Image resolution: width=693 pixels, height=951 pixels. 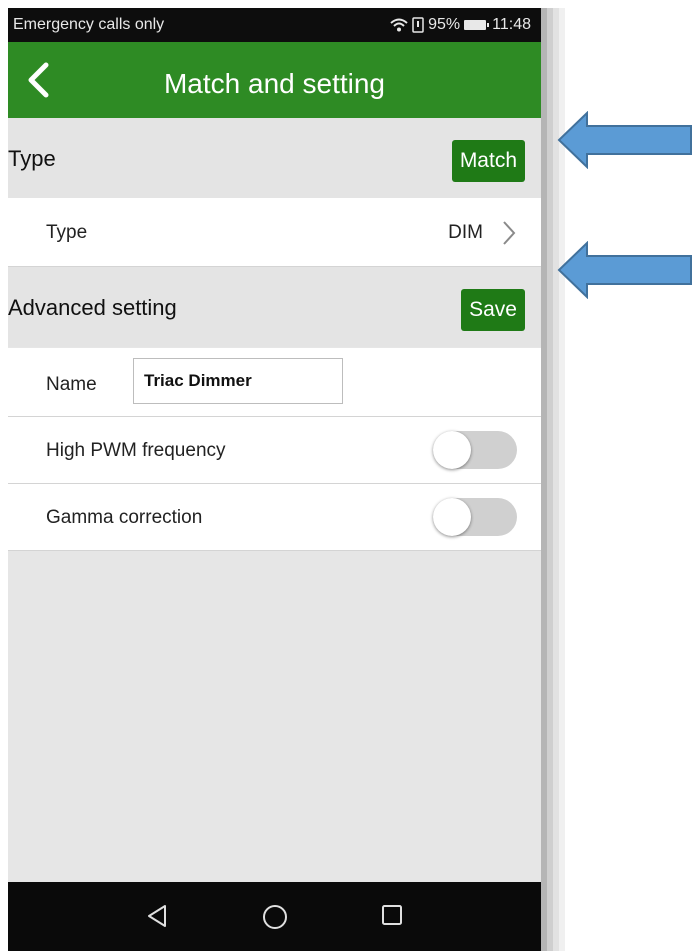 What do you see at coordinates (136, 450) in the screenshot?
I see `high-pwm-label: High PWM frequency` at bounding box center [136, 450].